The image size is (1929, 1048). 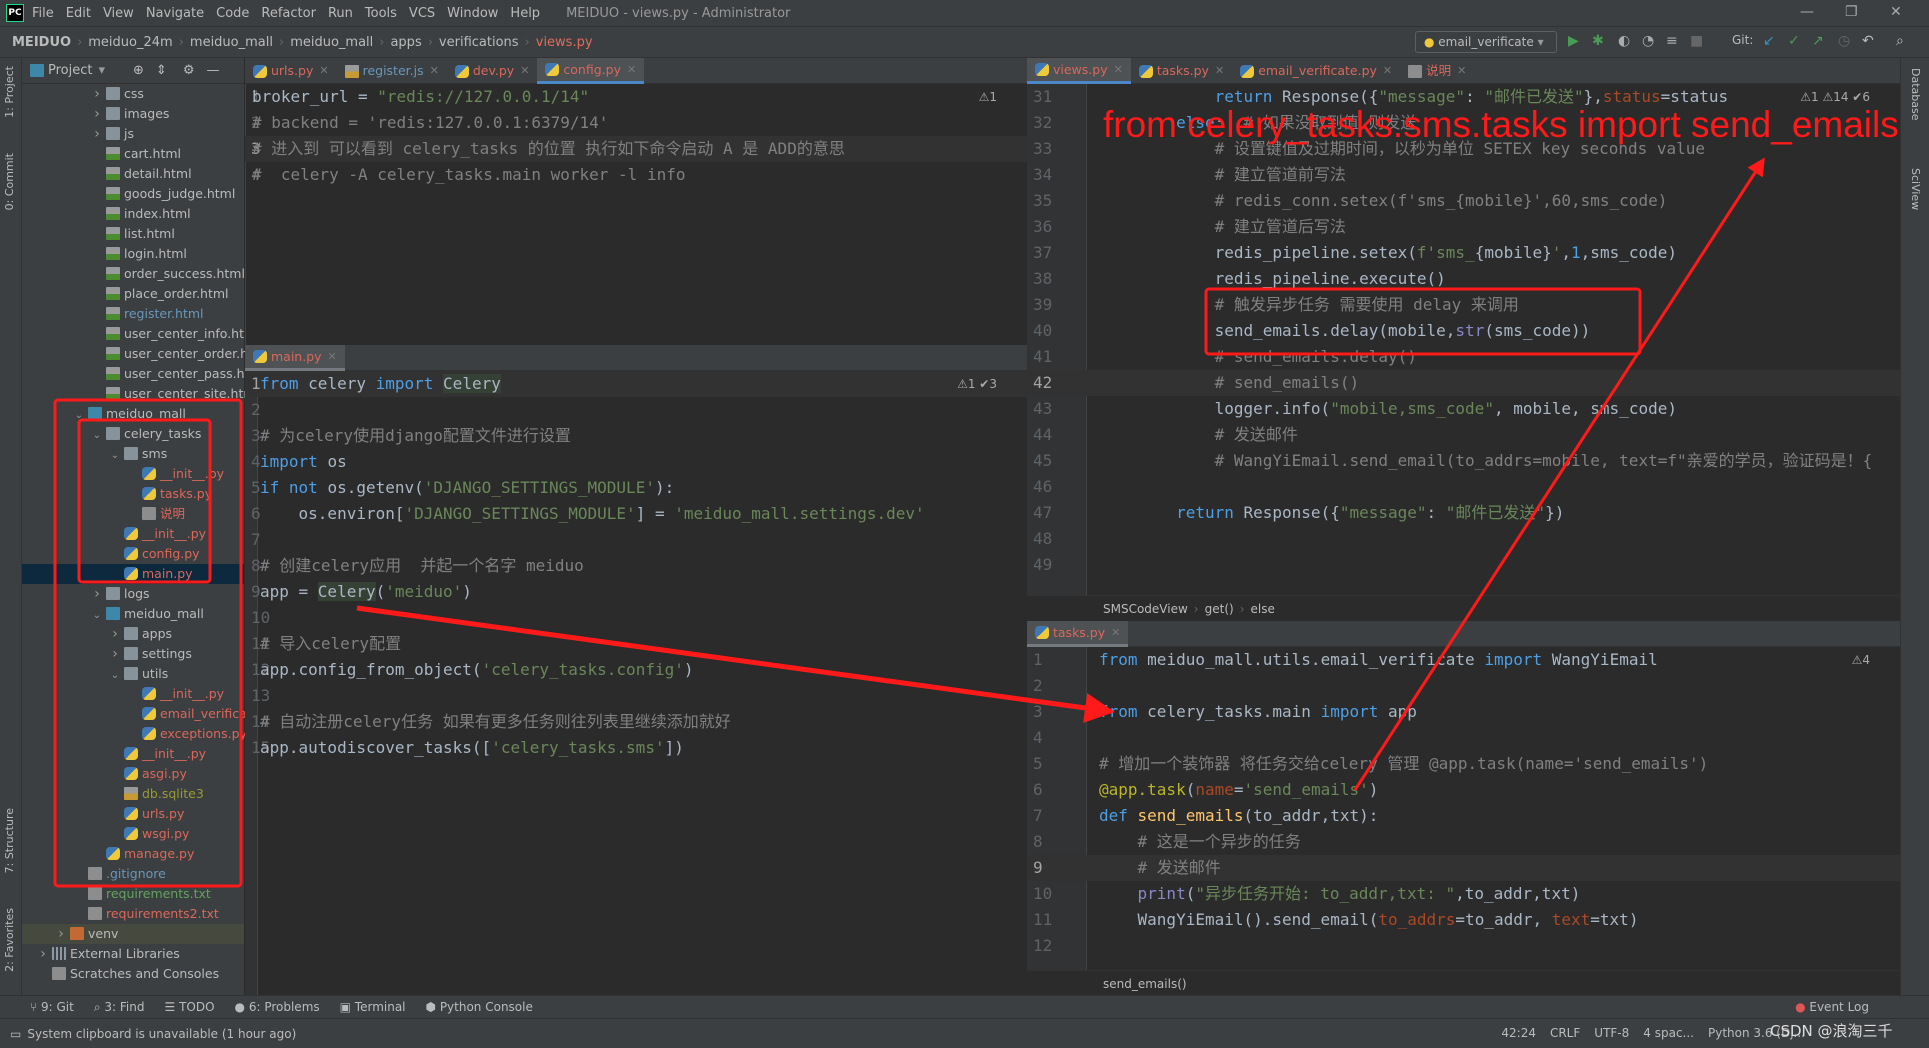 I want to click on maximize-button: ❐, so click(x=1851, y=12).